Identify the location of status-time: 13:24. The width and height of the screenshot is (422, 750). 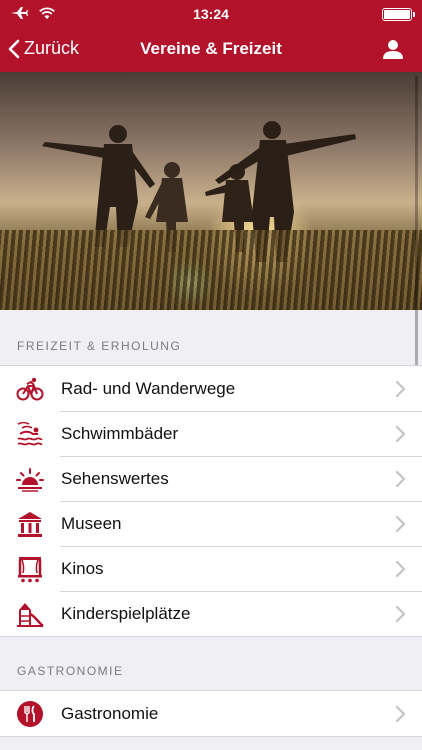
(211, 14).